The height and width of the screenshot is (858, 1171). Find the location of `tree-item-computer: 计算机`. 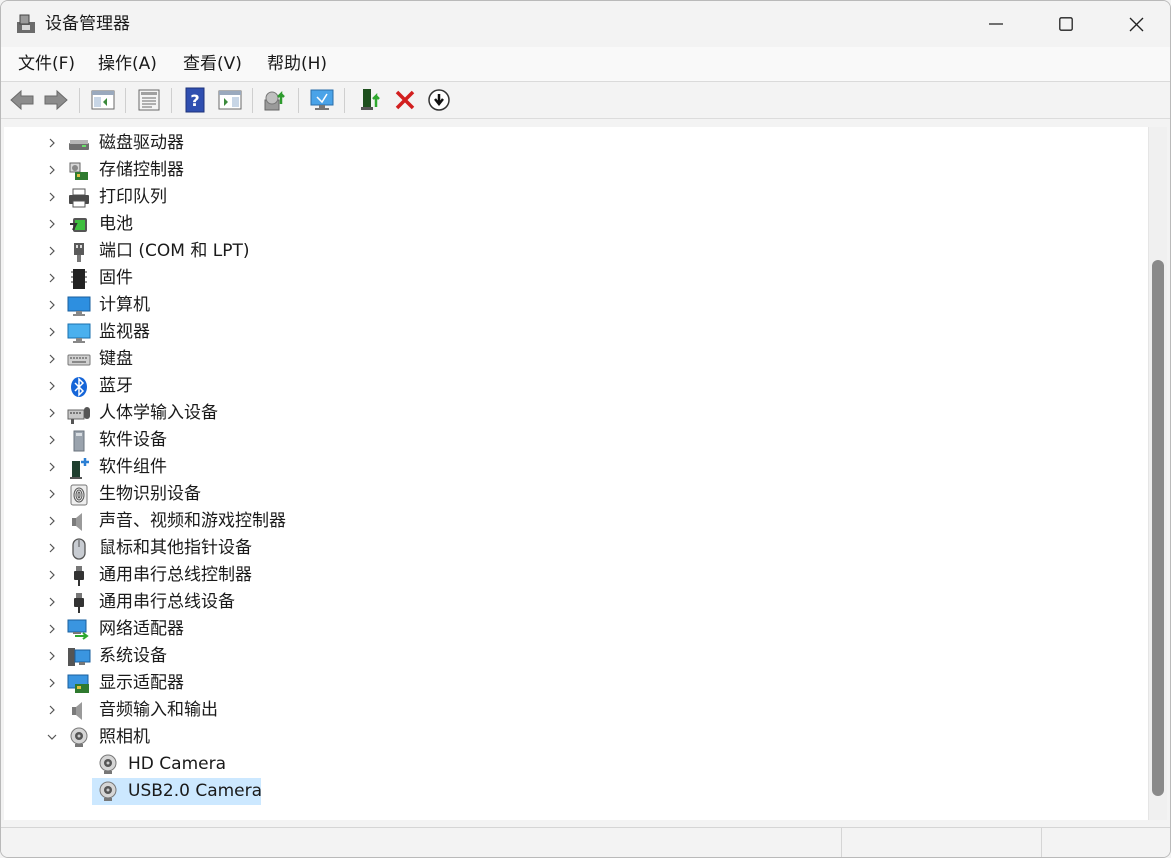

tree-item-computer: 计算机 is located at coordinates (576, 305).